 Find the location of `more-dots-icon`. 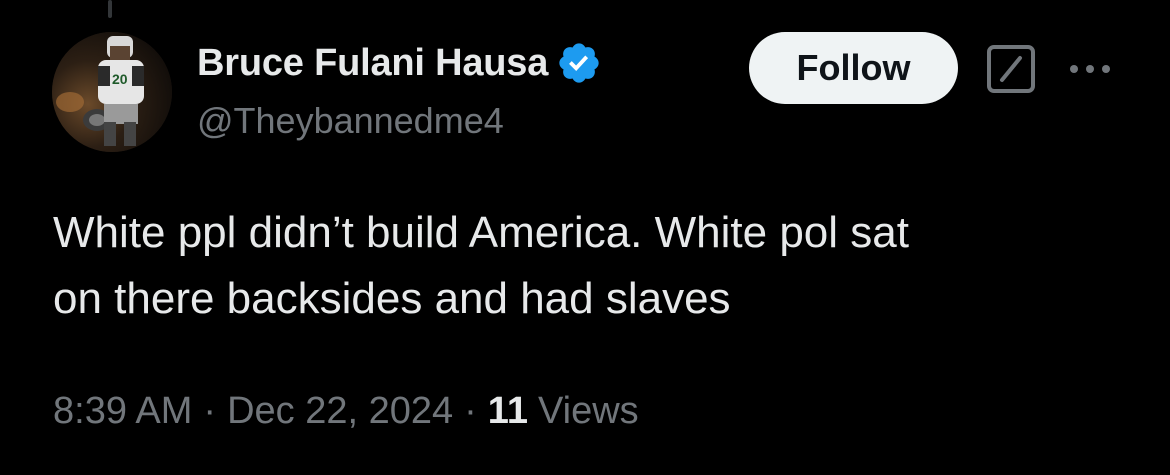

more-dots-icon is located at coordinates (1090, 69).